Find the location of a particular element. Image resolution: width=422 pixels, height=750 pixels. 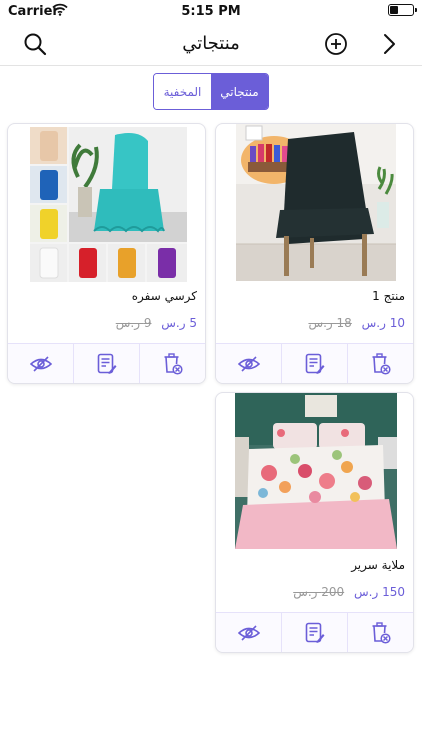

page-title: منتجاتي is located at coordinates (211, 43).